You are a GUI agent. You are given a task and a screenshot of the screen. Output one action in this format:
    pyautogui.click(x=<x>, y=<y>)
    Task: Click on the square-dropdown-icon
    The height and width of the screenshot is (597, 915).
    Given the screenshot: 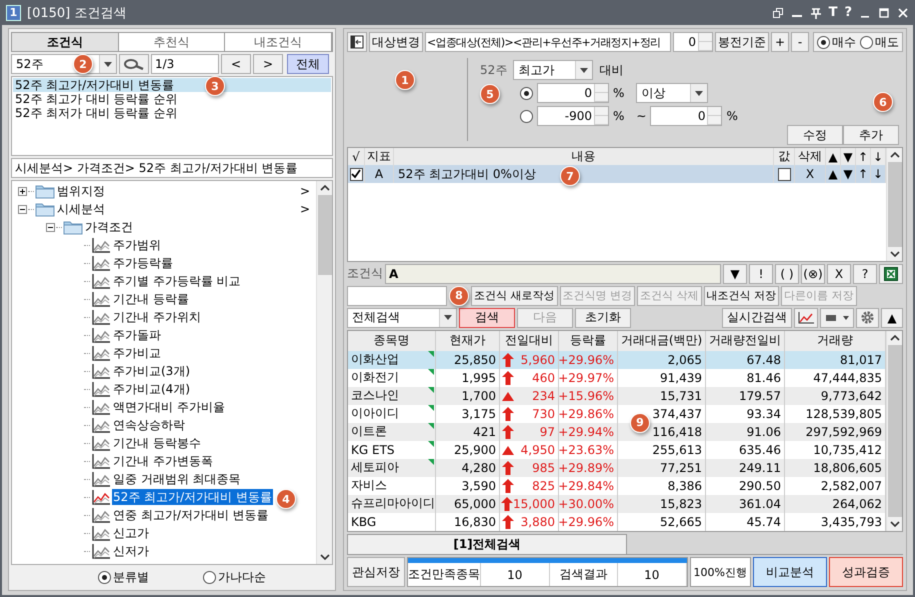 What is the action you would take?
    pyautogui.click(x=837, y=318)
    